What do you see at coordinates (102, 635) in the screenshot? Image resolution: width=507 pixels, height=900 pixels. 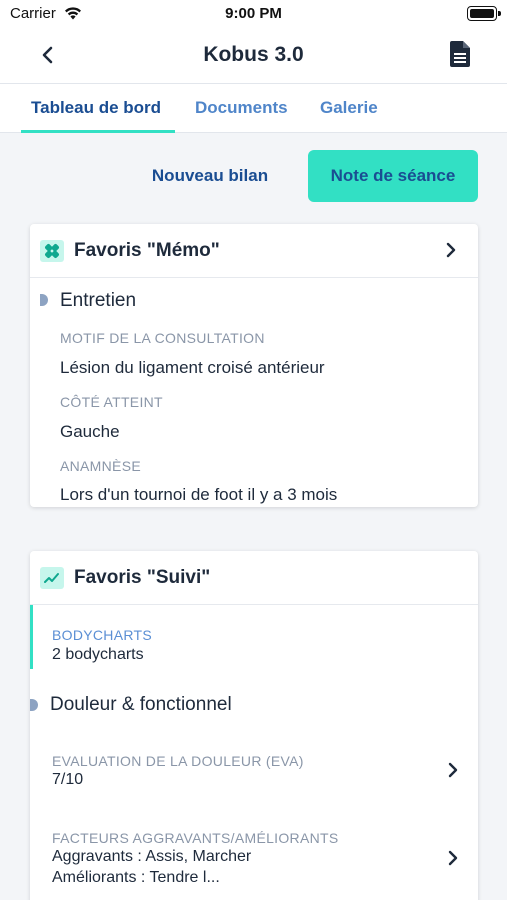 I see `bodycharts-label: BODYCHARTS` at bounding box center [102, 635].